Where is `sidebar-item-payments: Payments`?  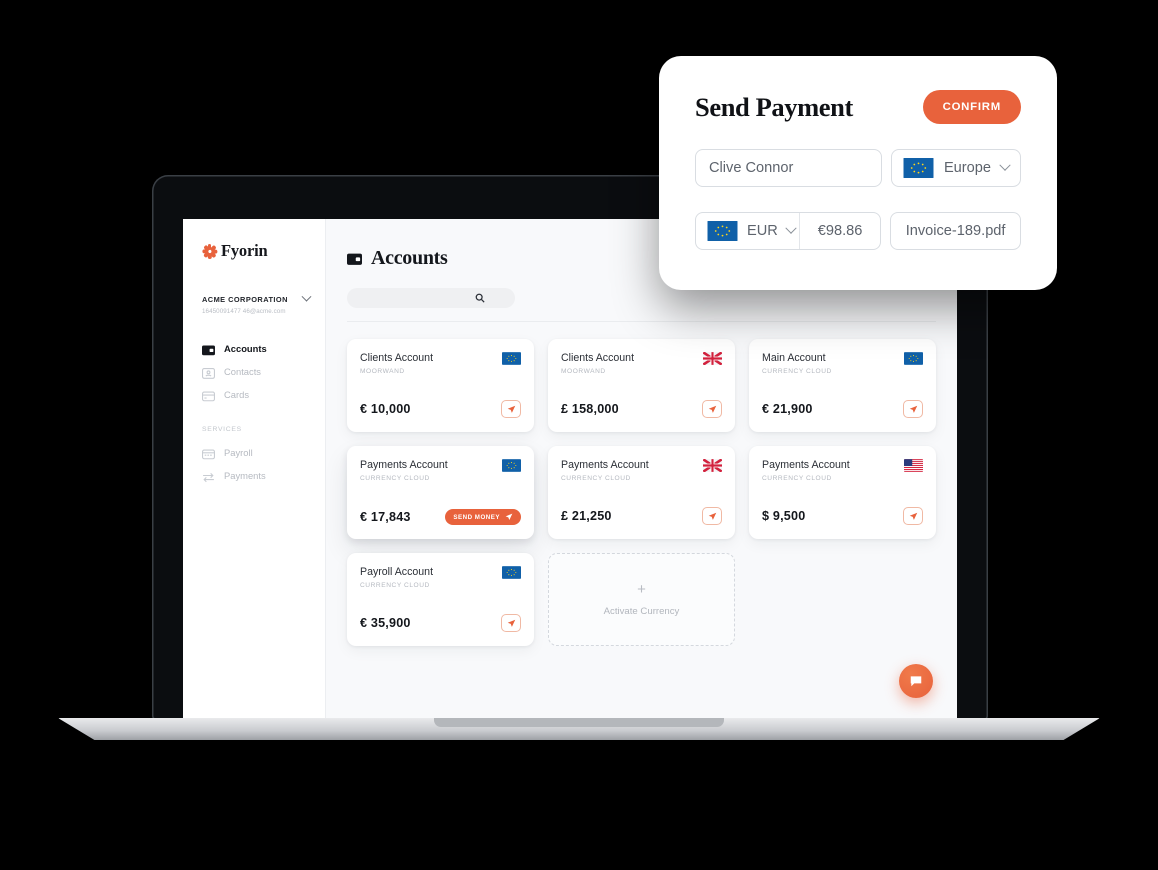
sidebar-item-payments: Payments is located at coordinates (254, 475).